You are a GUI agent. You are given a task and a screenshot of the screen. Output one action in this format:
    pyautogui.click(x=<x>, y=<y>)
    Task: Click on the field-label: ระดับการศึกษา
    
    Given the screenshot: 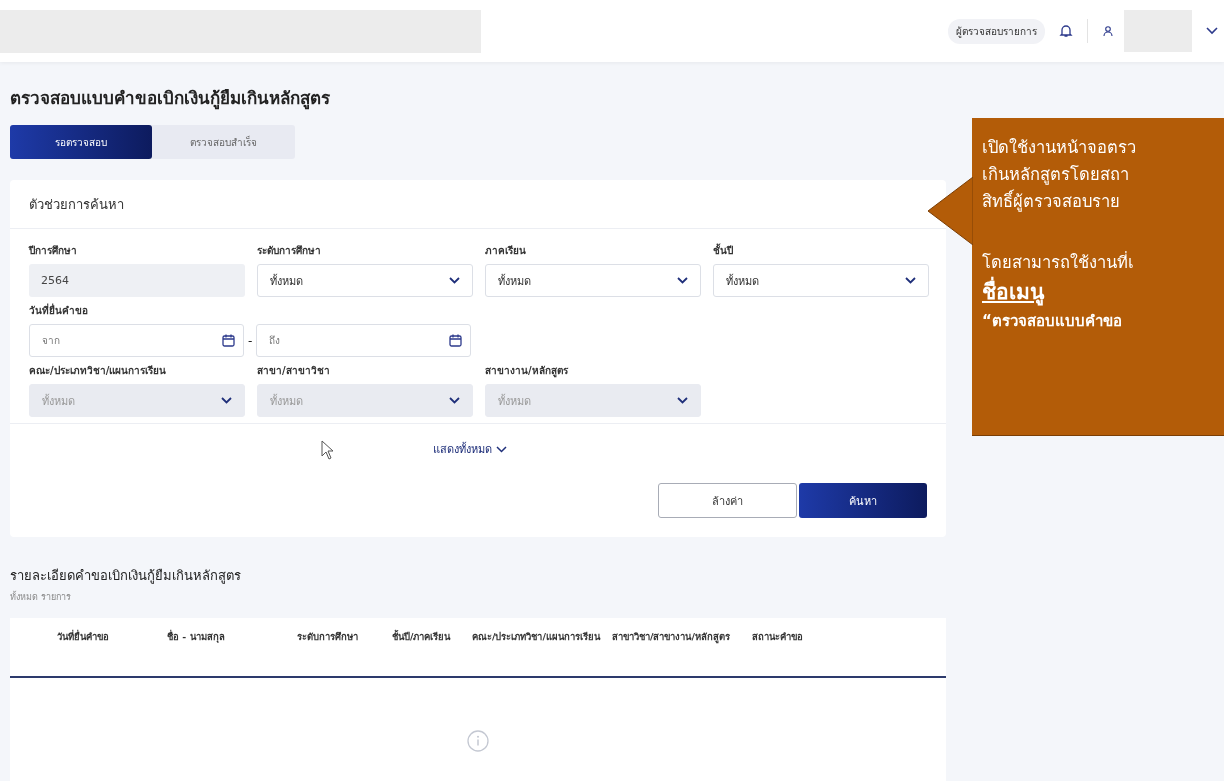 What is the action you would take?
    pyautogui.click(x=289, y=251)
    